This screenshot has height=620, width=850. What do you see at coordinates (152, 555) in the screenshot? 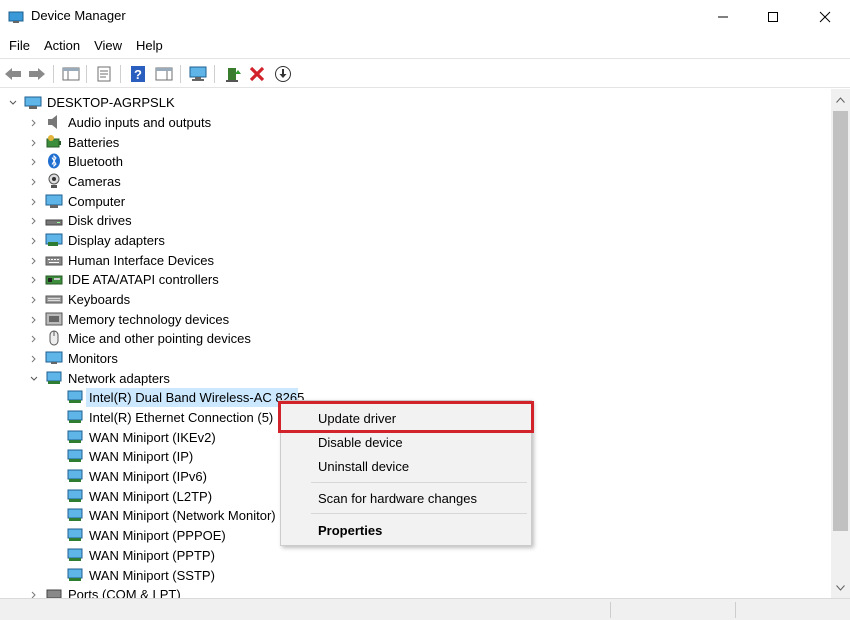
I see `tree-label: WAN Miniport (PPTP)` at bounding box center [152, 555].